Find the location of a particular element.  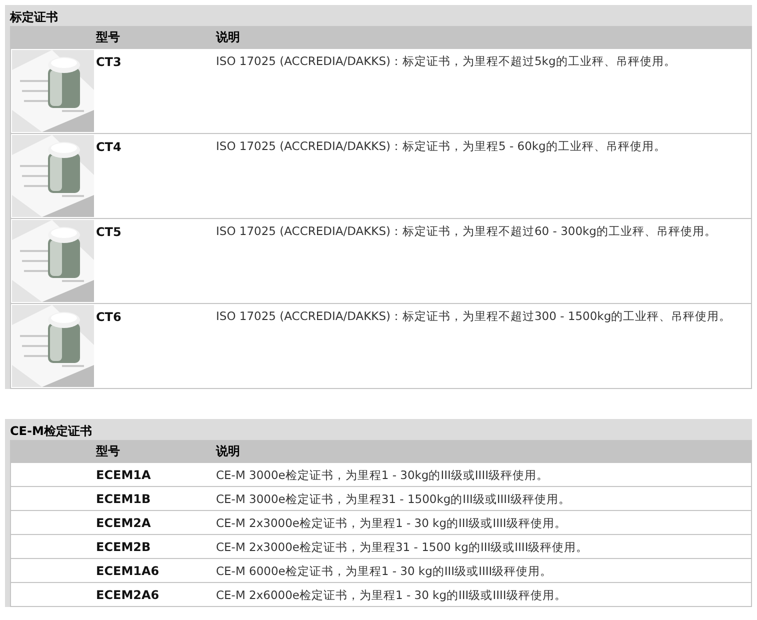

model-cell-text: ECEM2A is located at coordinates (124, 523).